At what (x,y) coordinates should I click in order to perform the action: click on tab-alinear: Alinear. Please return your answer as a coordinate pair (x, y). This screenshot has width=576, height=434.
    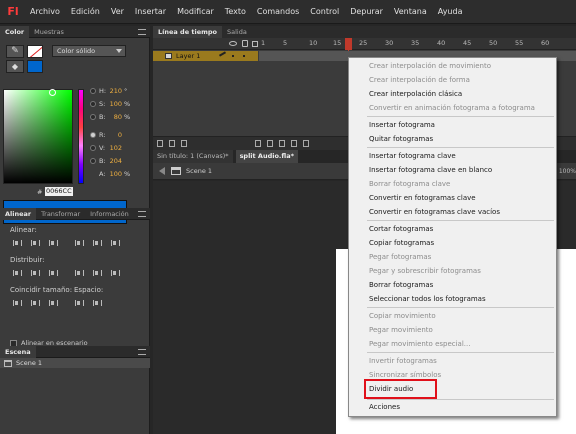
    Looking at the image, I should click on (18, 213).